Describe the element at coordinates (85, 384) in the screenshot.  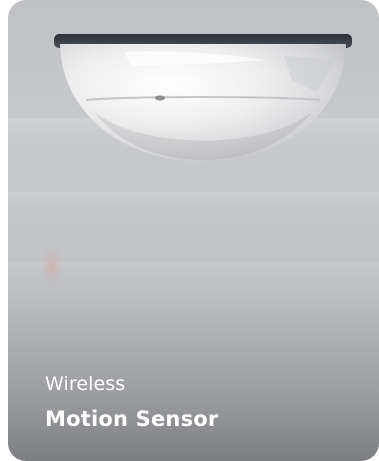
I see `card-subtitle: Wireless` at that location.